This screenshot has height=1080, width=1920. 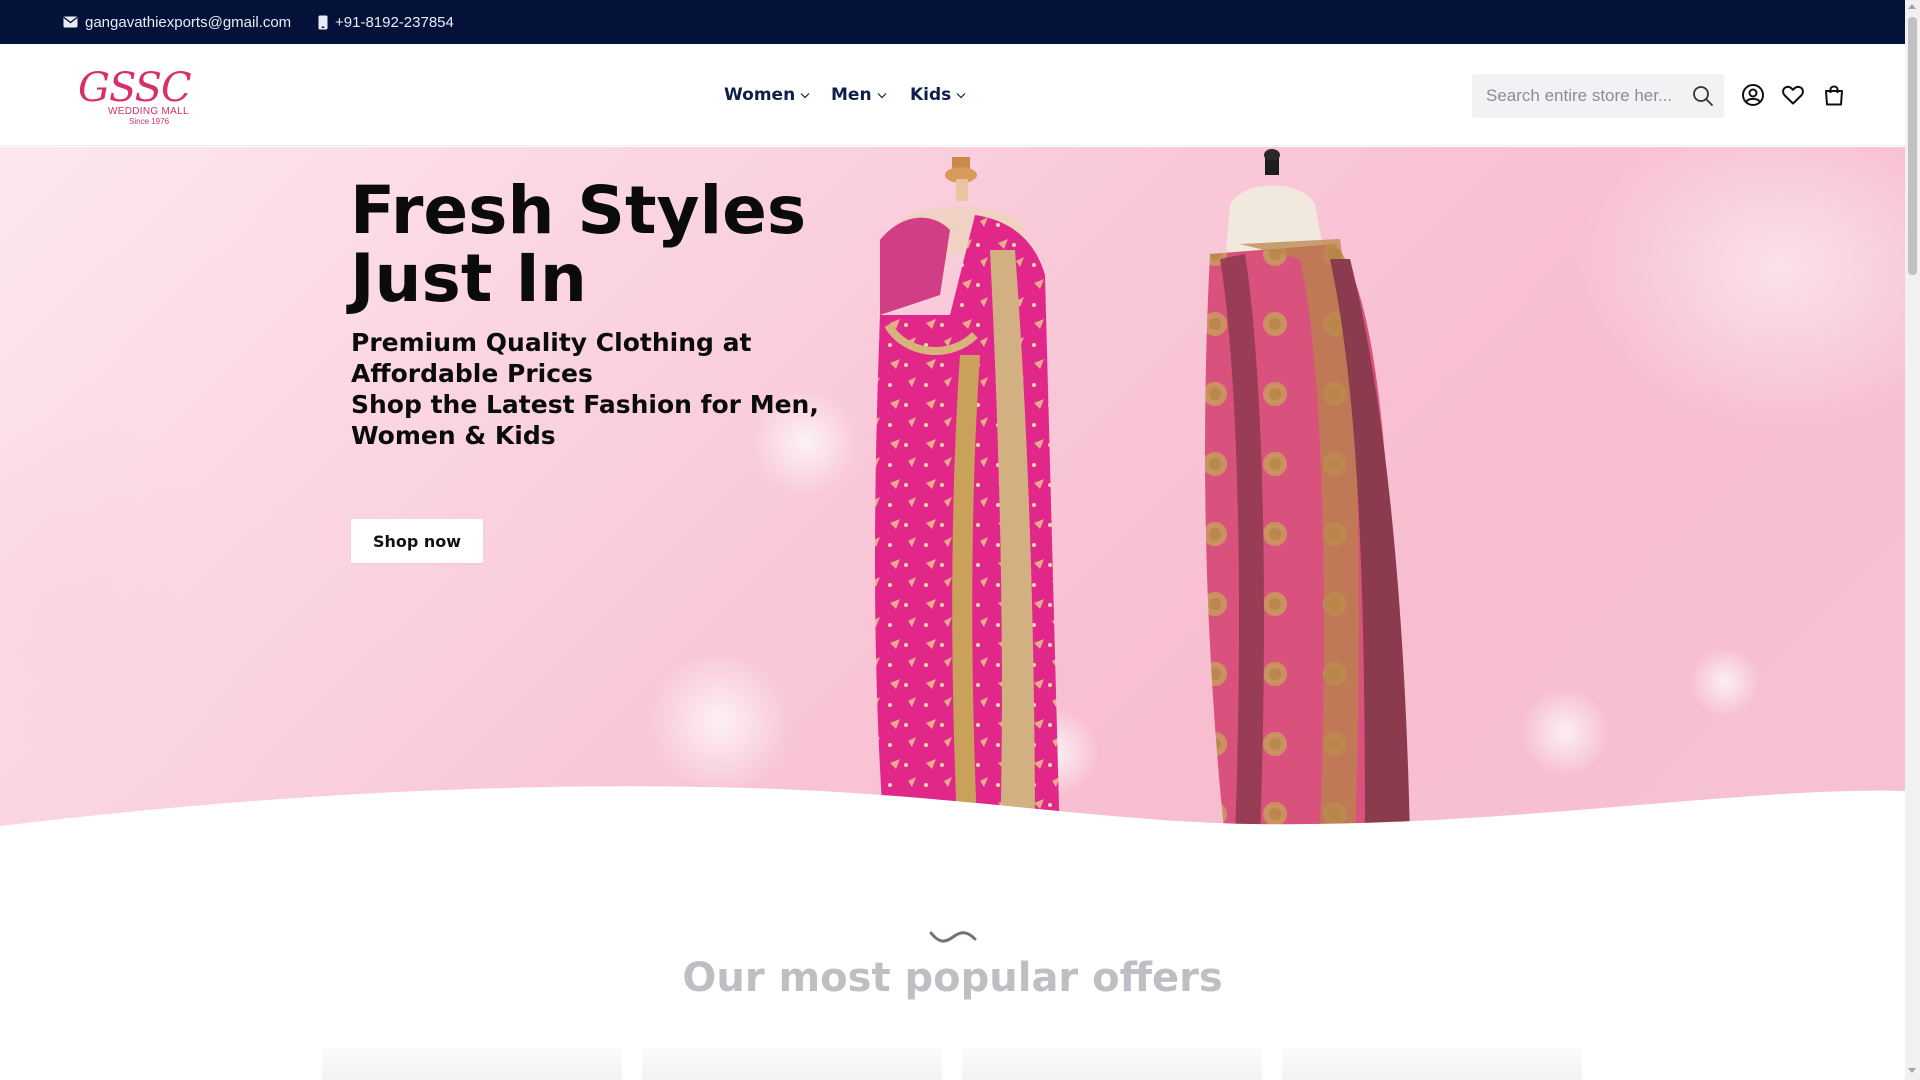 What do you see at coordinates (1307, 492) in the screenshot?
I see `saree-mannequin-right` at bounding box center [1307, 492].